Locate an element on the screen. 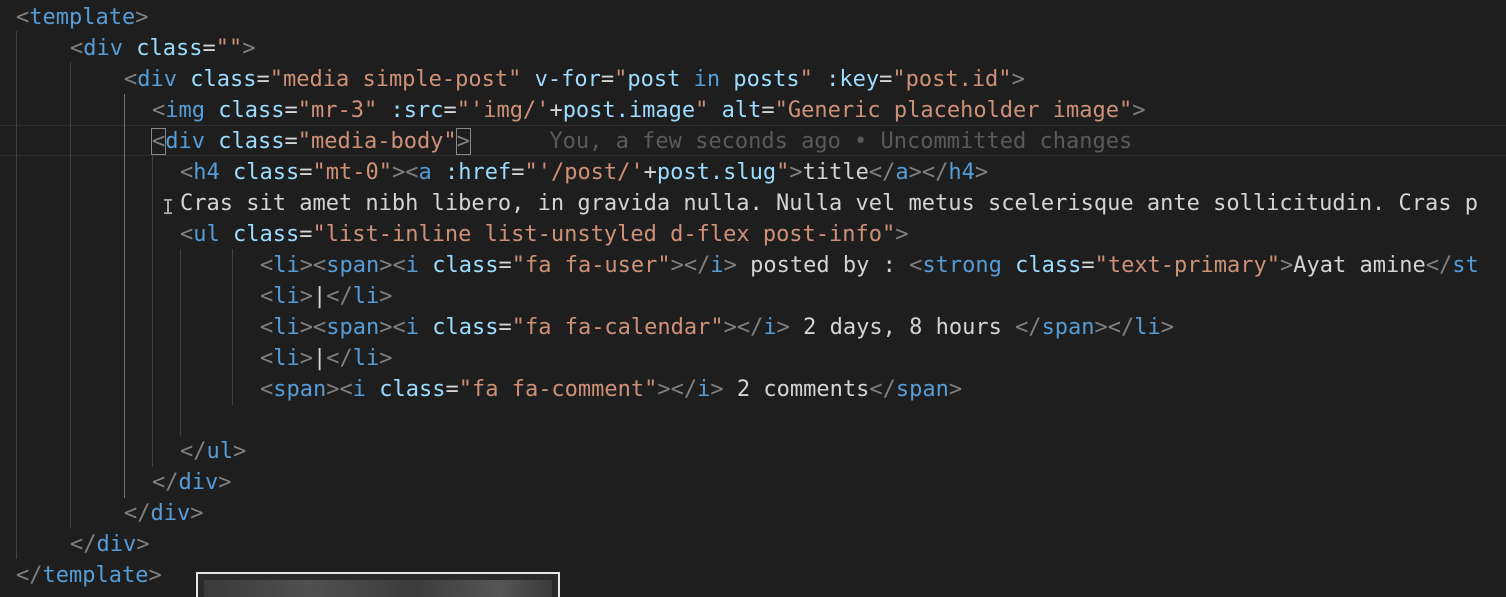  code-line: <div class=""> is located at coordinates (162, 48).